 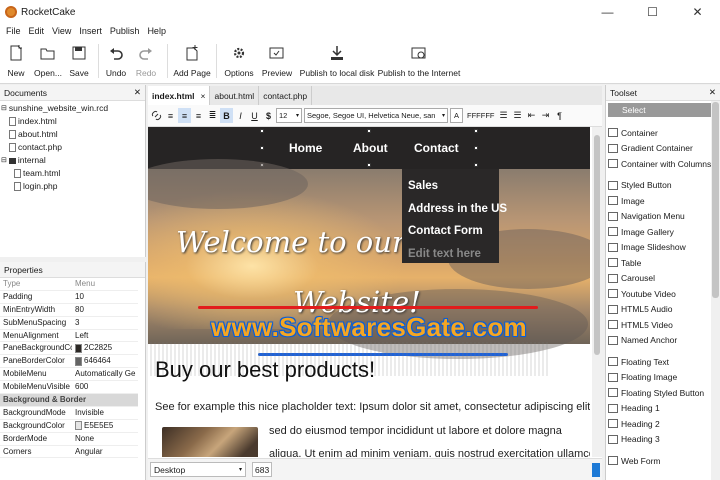 I want to click on tool-image-slideshow: Image Slideshow, so click(x=663, y=248).